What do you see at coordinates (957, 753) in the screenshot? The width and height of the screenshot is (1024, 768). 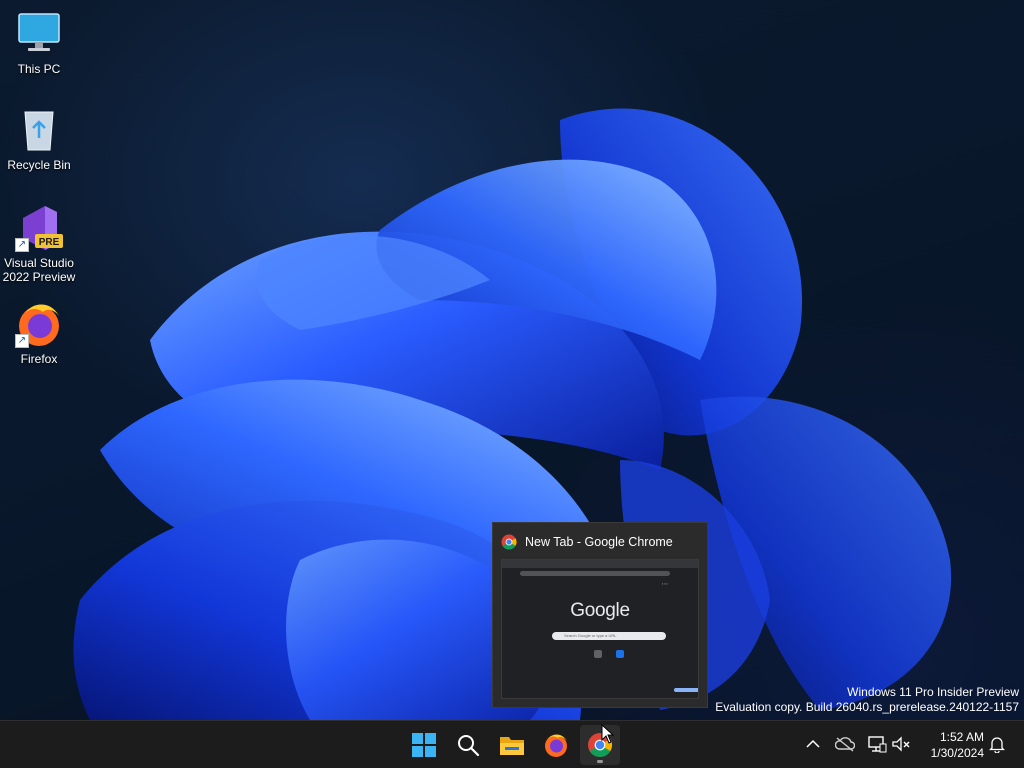 I see `clock-date: 1/30/2024` at bounding box center [957, 753].